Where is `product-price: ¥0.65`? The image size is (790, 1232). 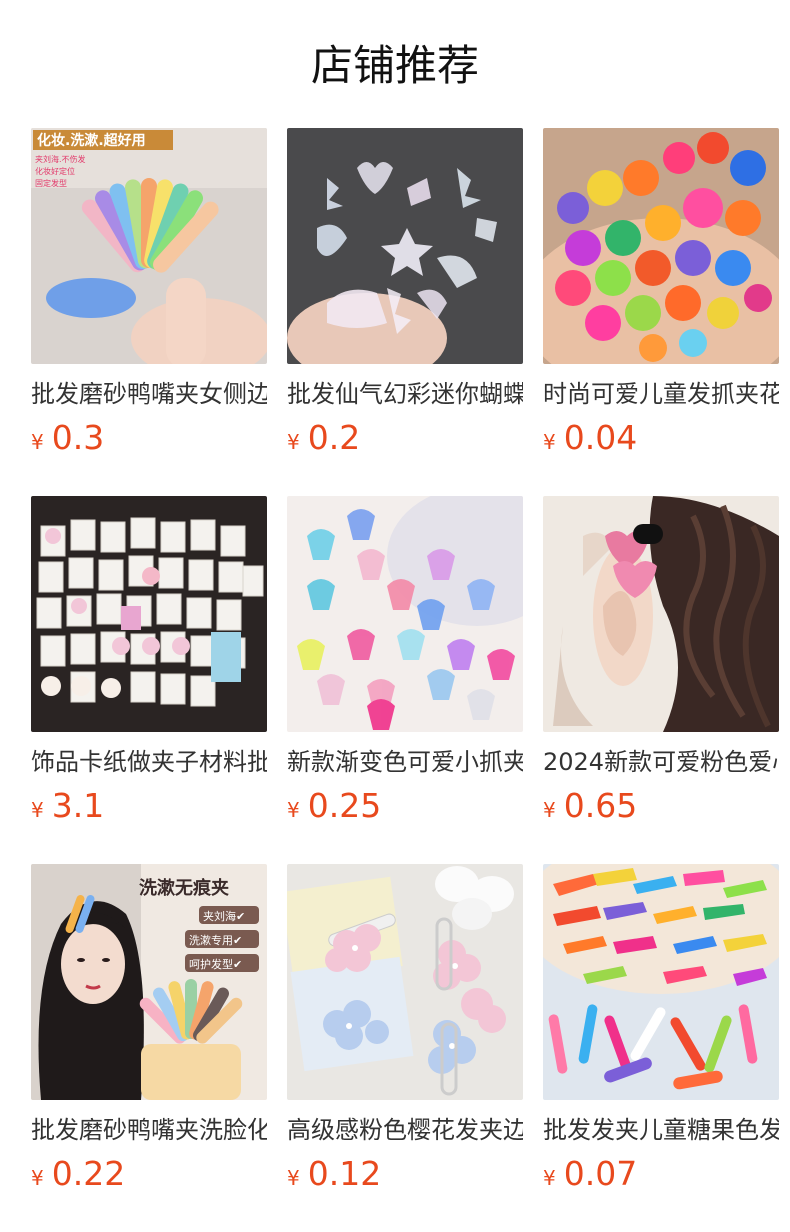 product-price: ¥0.65 is located at coordinates (590, 806).